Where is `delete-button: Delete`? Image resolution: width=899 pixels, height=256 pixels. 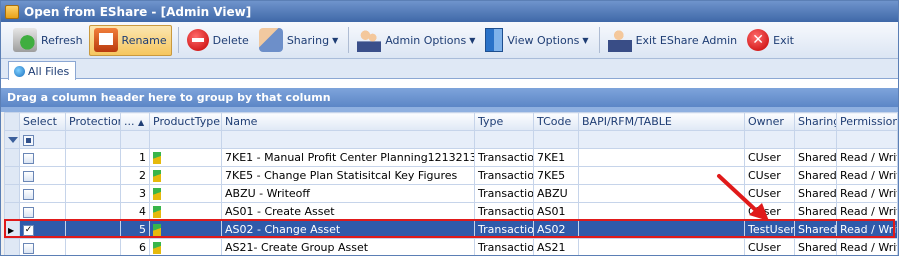
delete-button: Delete is located at coordinates (218, 40).